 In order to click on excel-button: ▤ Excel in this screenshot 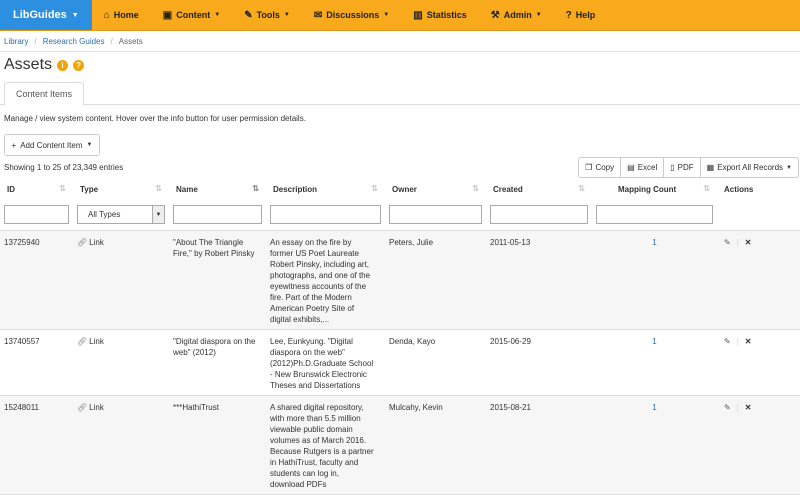, I will do `click(642, 167)`.